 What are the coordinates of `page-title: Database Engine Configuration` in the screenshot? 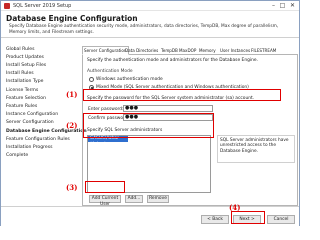 It's located at (72, 18).